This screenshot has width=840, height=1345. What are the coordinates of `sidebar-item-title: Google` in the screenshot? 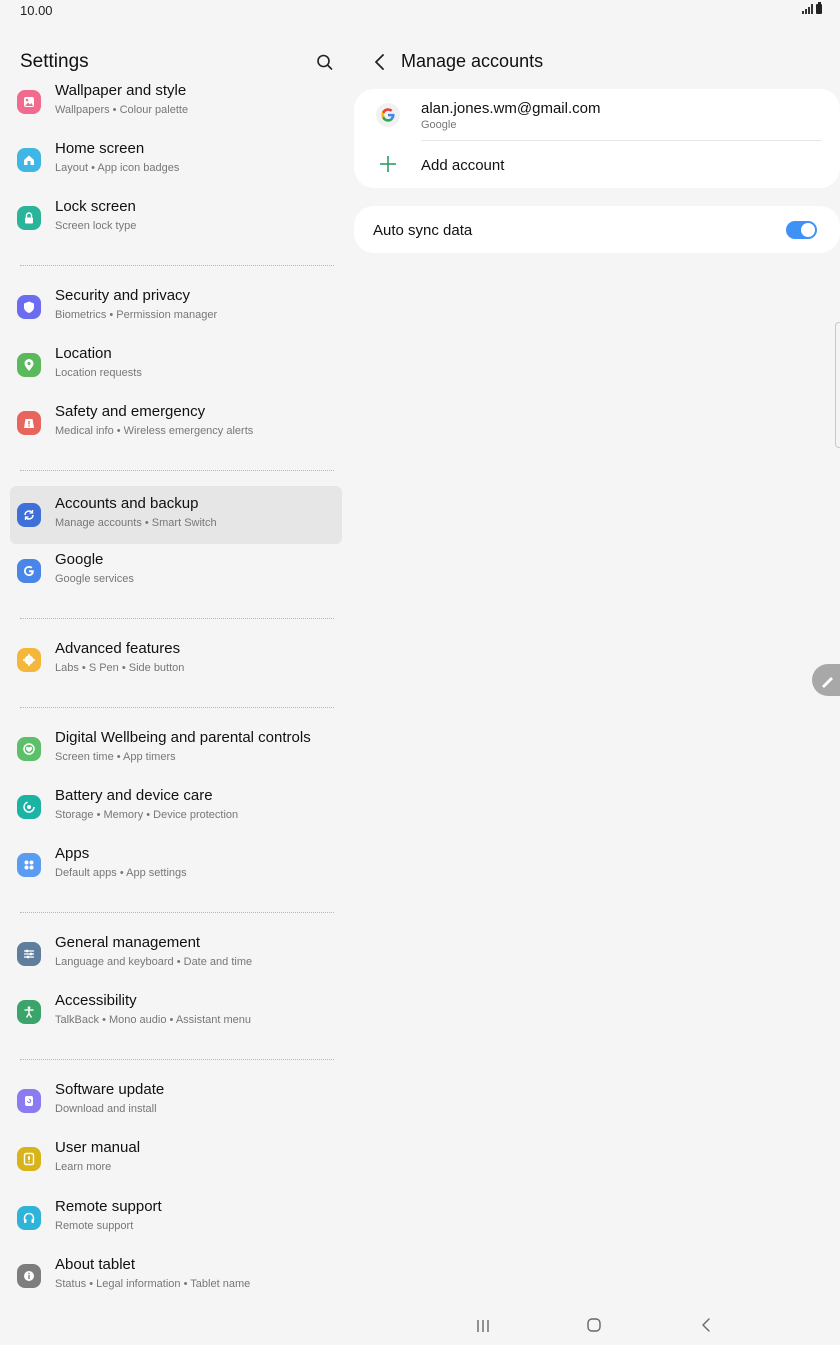 It's located at (79, 559).